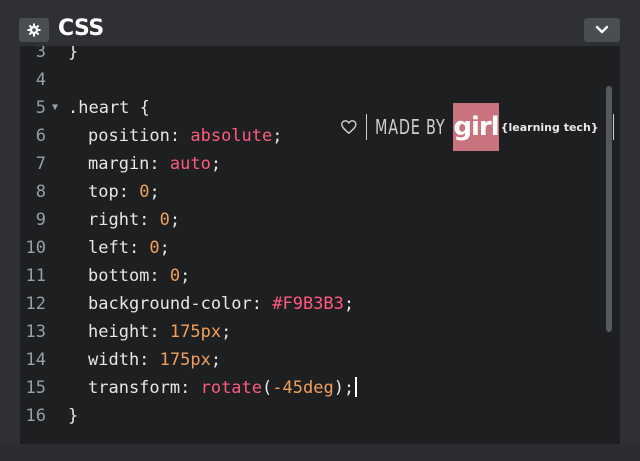 The image size is (640, 461). Describe the element at coordinates (320, 416) in the screenshot. I see `code-line: 16}` at that location.